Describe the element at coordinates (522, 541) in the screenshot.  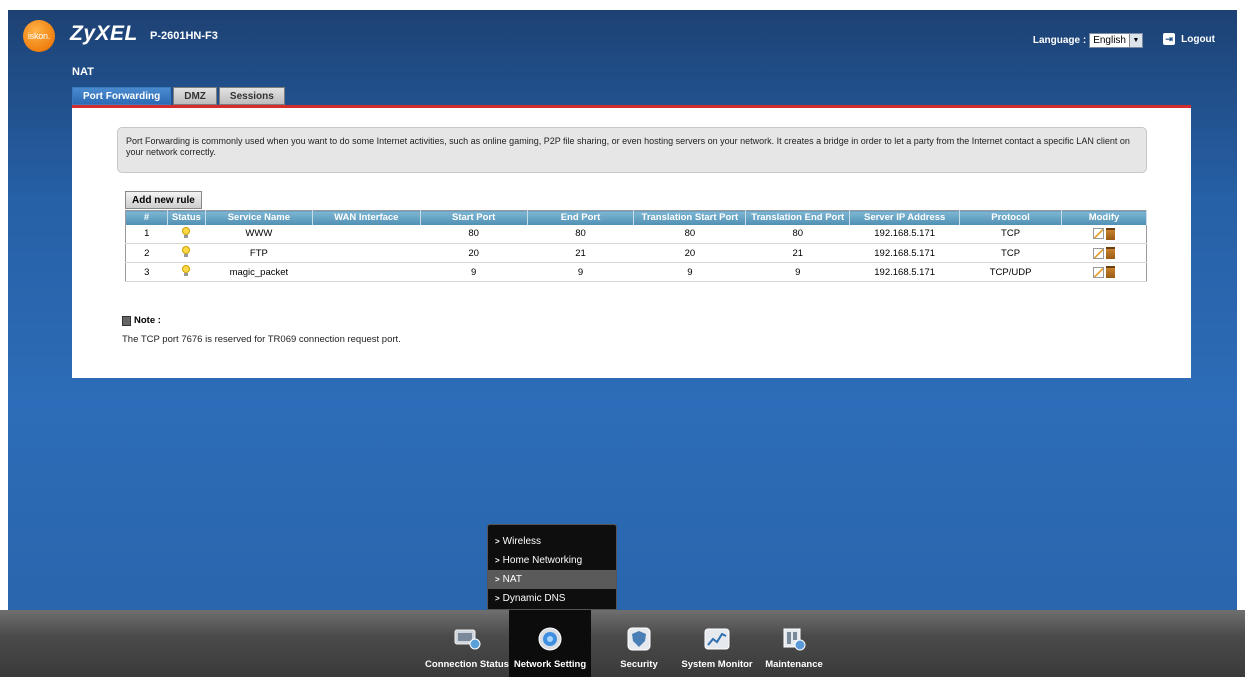
I see `submenu-label: Wireless` at that location.